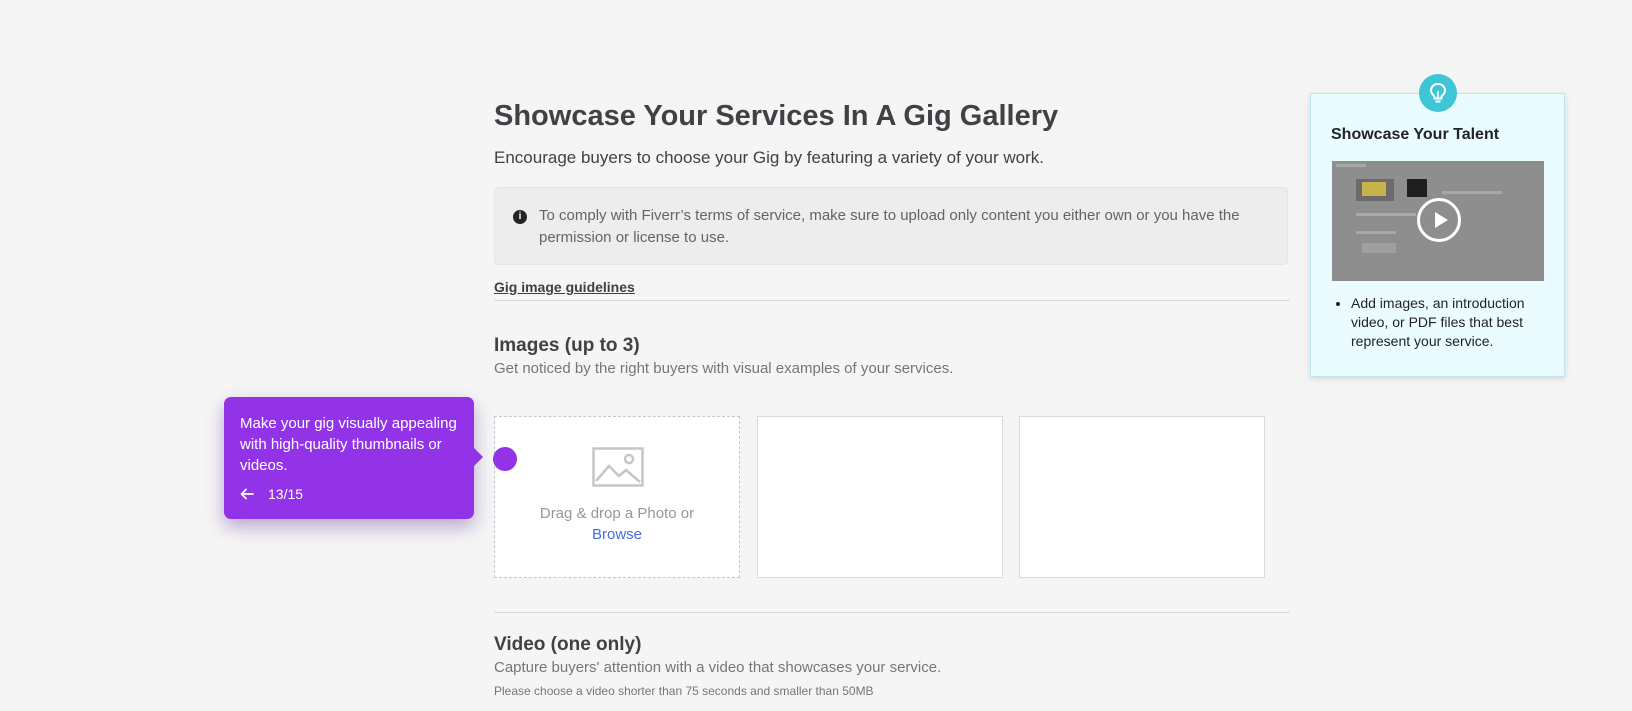 The image size is (1632, 711). Describe the element at coordinates (505, 459) in the screenshot. I see `tour-hotspot` at that location.